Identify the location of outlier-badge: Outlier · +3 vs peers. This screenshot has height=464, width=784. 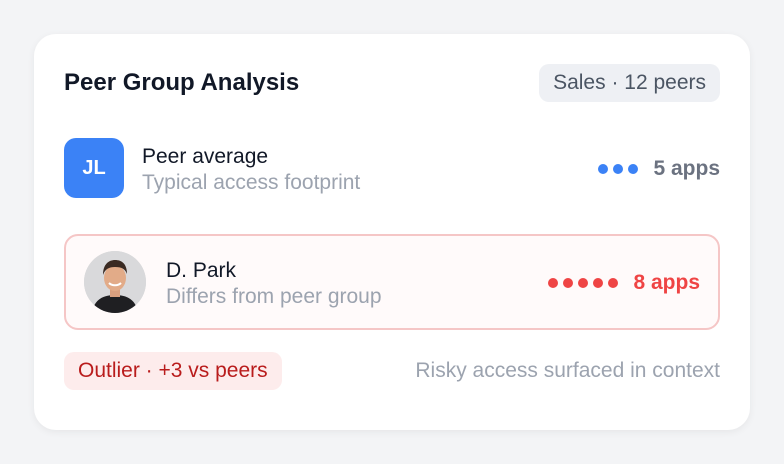
(173, 371).